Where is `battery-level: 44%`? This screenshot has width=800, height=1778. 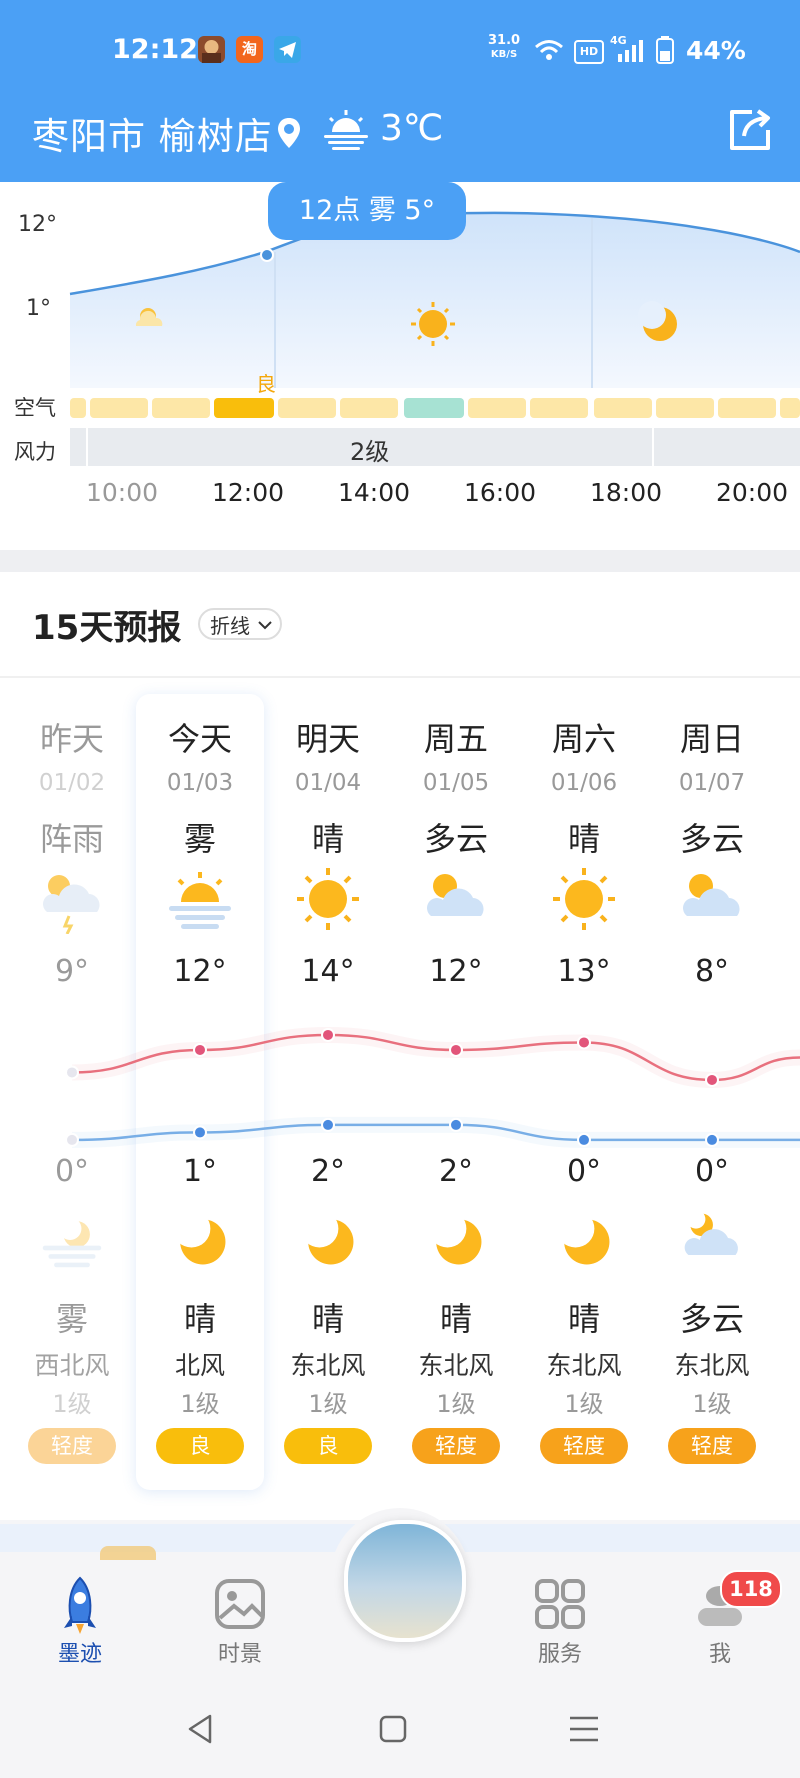
battery-level: 44% is located at coordinates (716, 50).